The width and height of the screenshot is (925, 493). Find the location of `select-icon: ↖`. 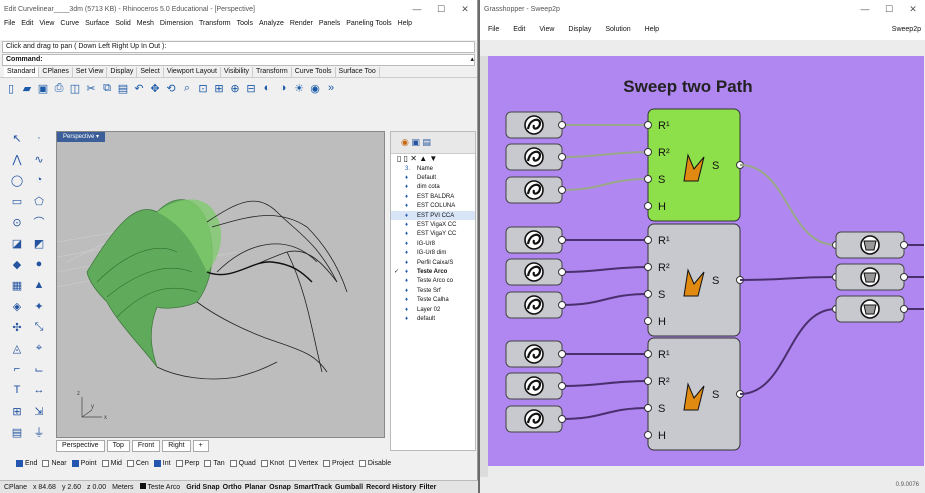

select-icon: ↖ is located at coordinates (17, 138).